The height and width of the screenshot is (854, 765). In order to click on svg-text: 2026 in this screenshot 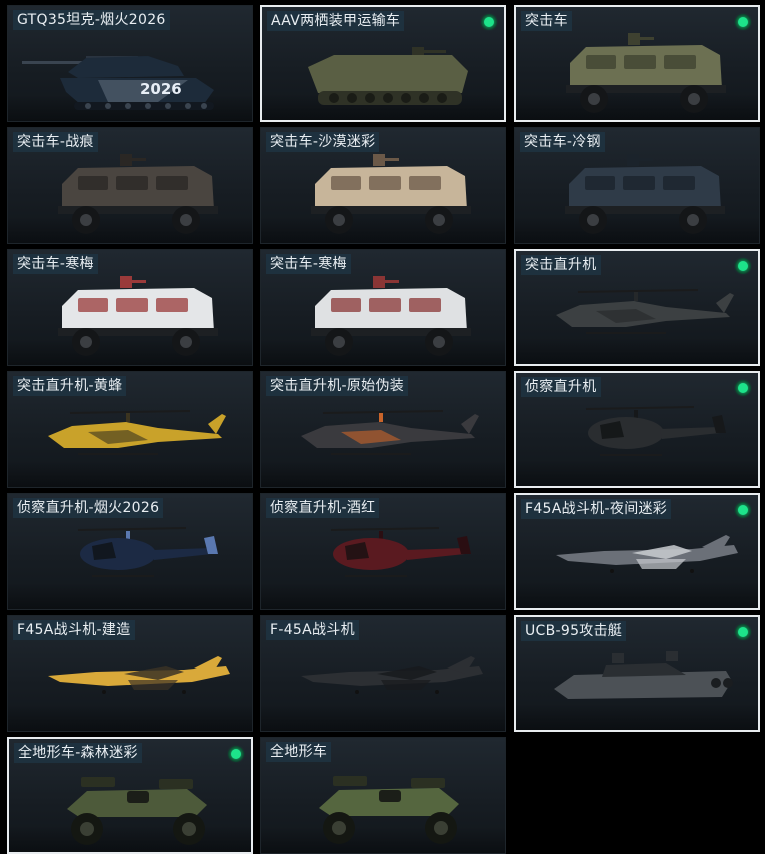, I will do `click(161, 89)`.